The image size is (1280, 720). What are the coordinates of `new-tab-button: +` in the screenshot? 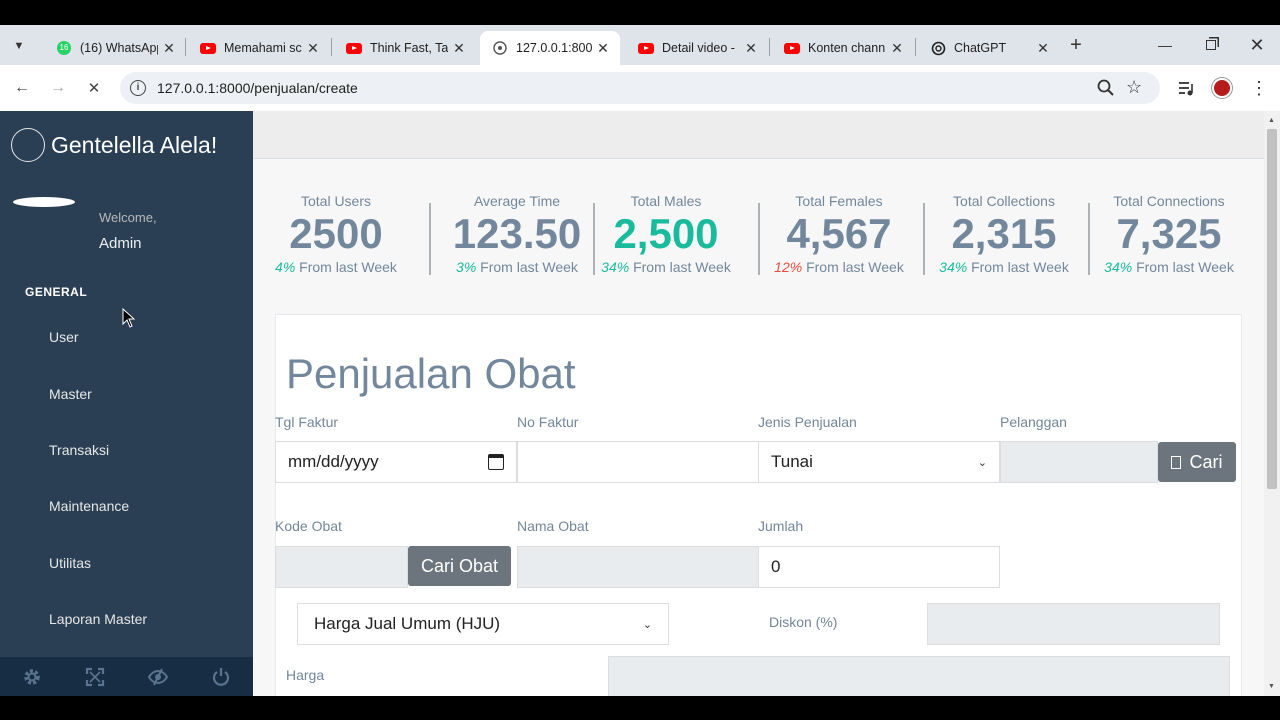 It's located at (1076, 45).